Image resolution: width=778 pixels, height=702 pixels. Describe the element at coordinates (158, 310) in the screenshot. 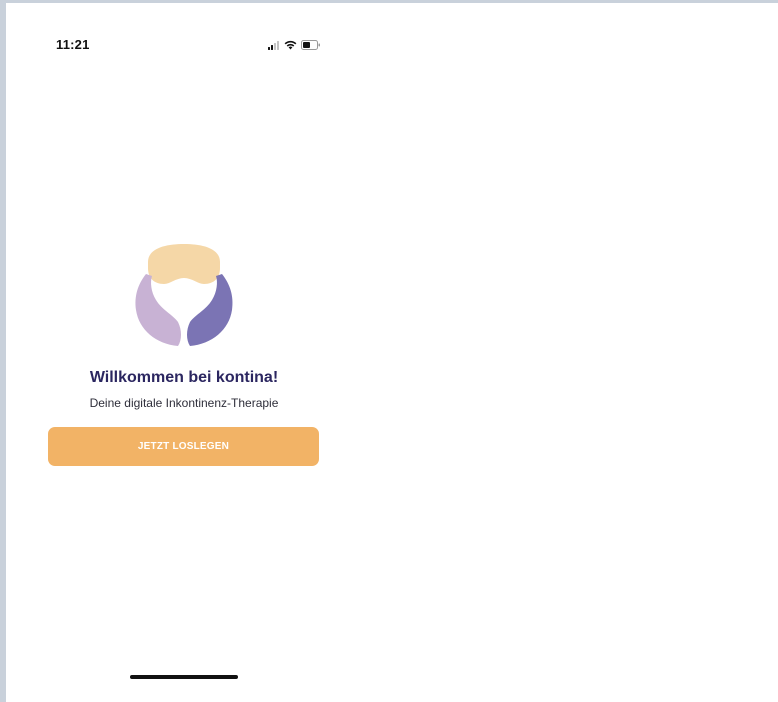

I see `logo-left-shape` at that location.